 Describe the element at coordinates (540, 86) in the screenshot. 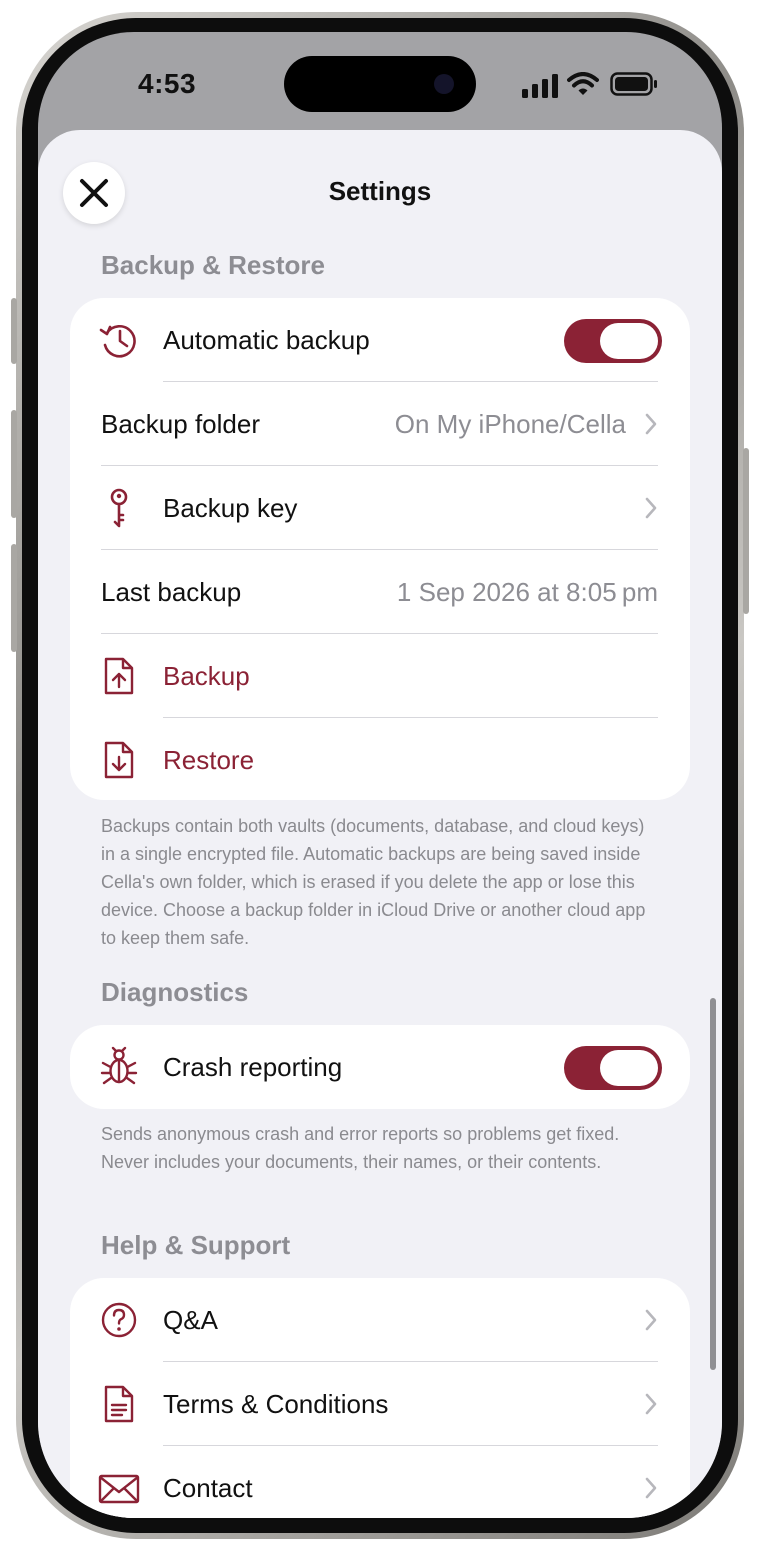

I see `cellular-signal-icon` at that location.